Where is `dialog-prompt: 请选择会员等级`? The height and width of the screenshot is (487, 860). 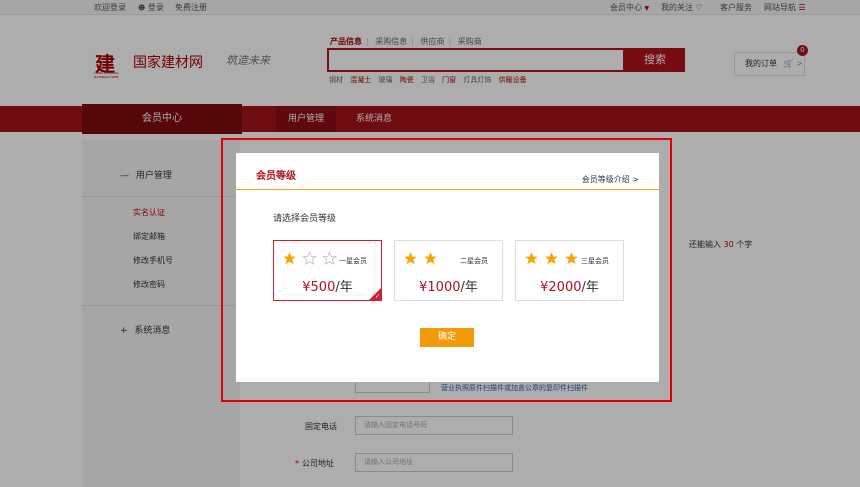
dialog-prompt: 请选择会员等级 is located at coordinates (305, 219).